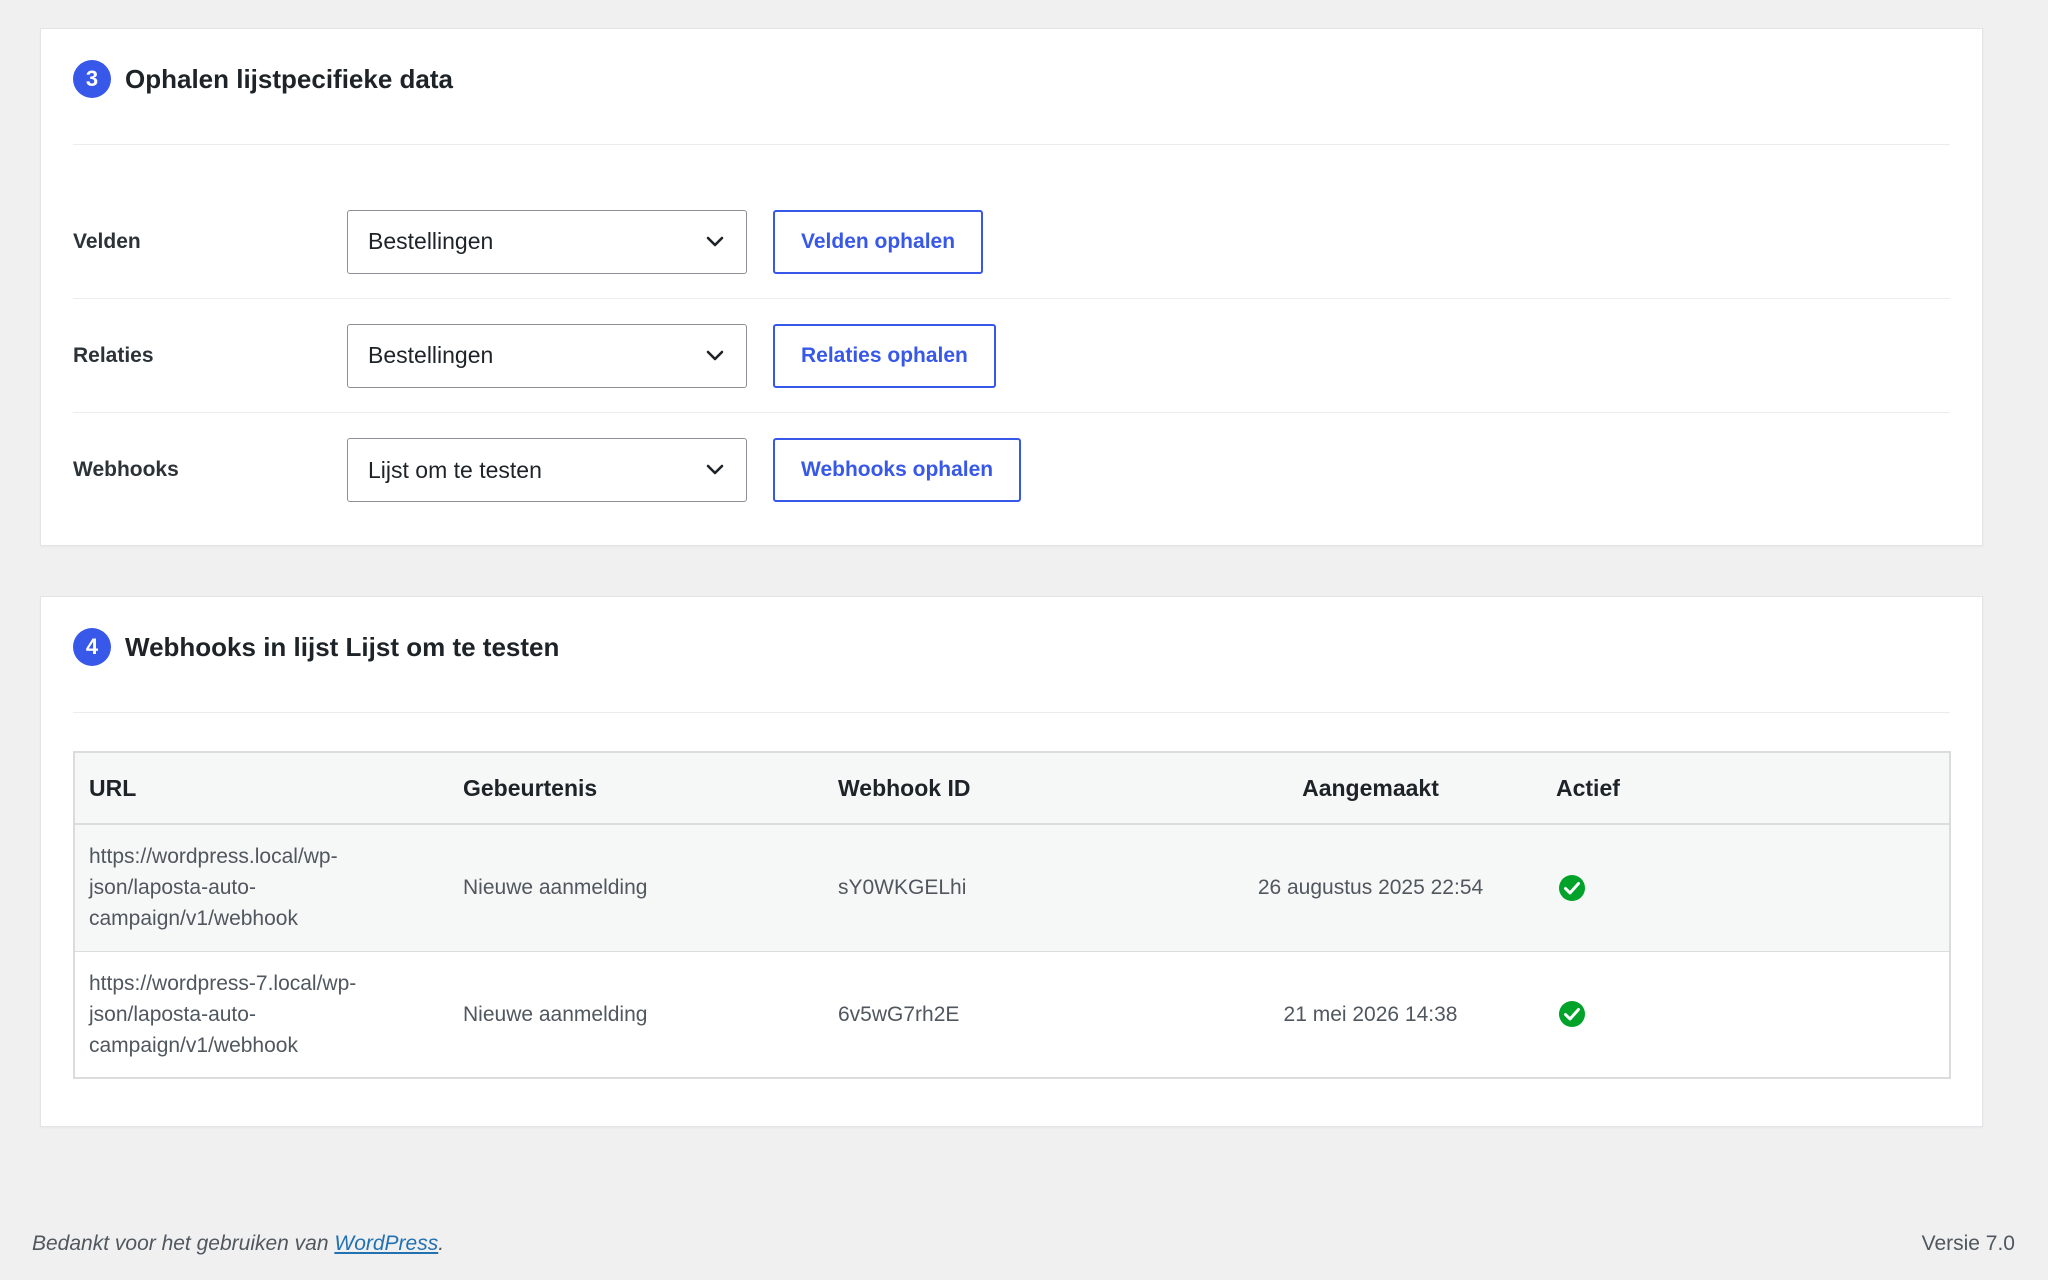 This screenshot has height=1280, width=2048. Describe the element at coordinates (431, 241) in the screenshot. I see `fields-select-value: Bestellingen` at that location.